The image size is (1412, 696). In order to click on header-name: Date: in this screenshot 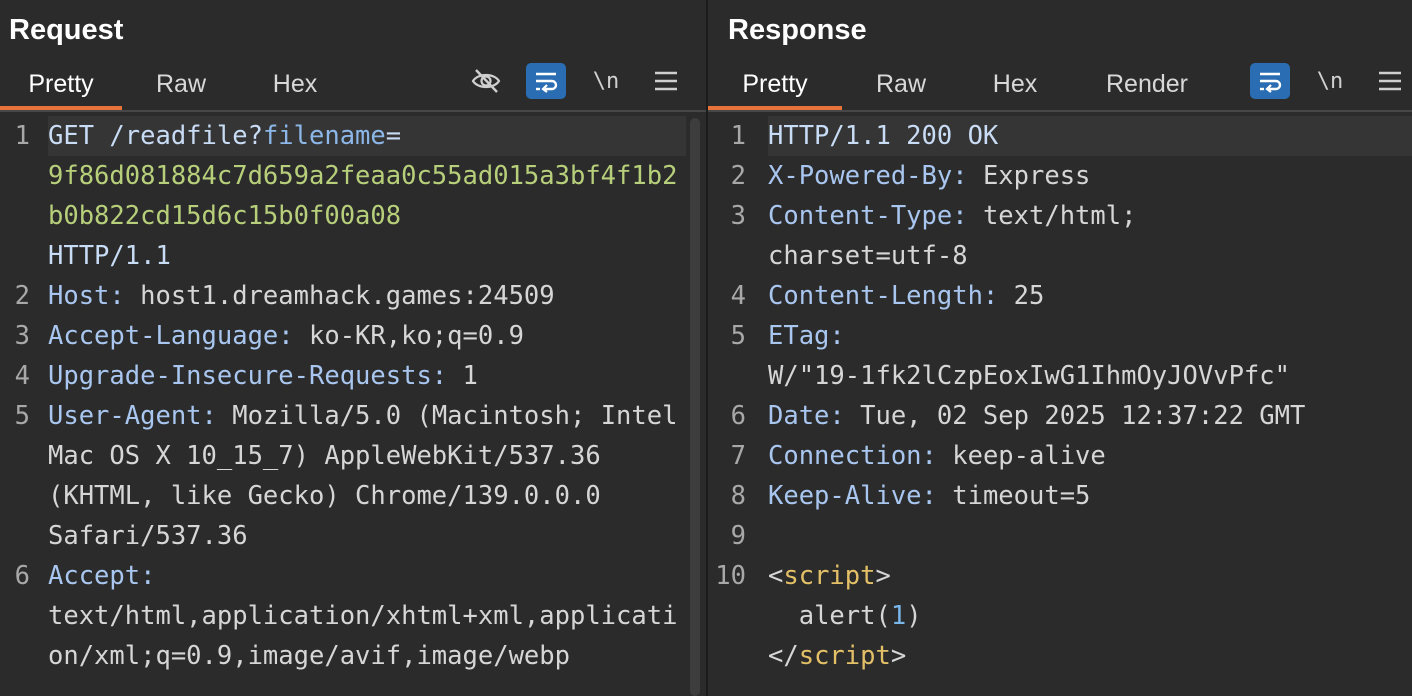, I will do `click(806, 416)`.